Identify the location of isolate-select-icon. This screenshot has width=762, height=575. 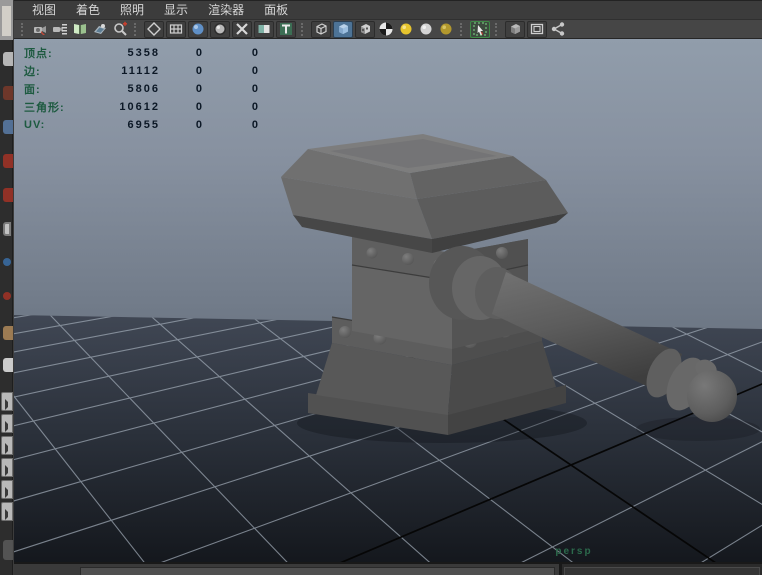
(480, 29).